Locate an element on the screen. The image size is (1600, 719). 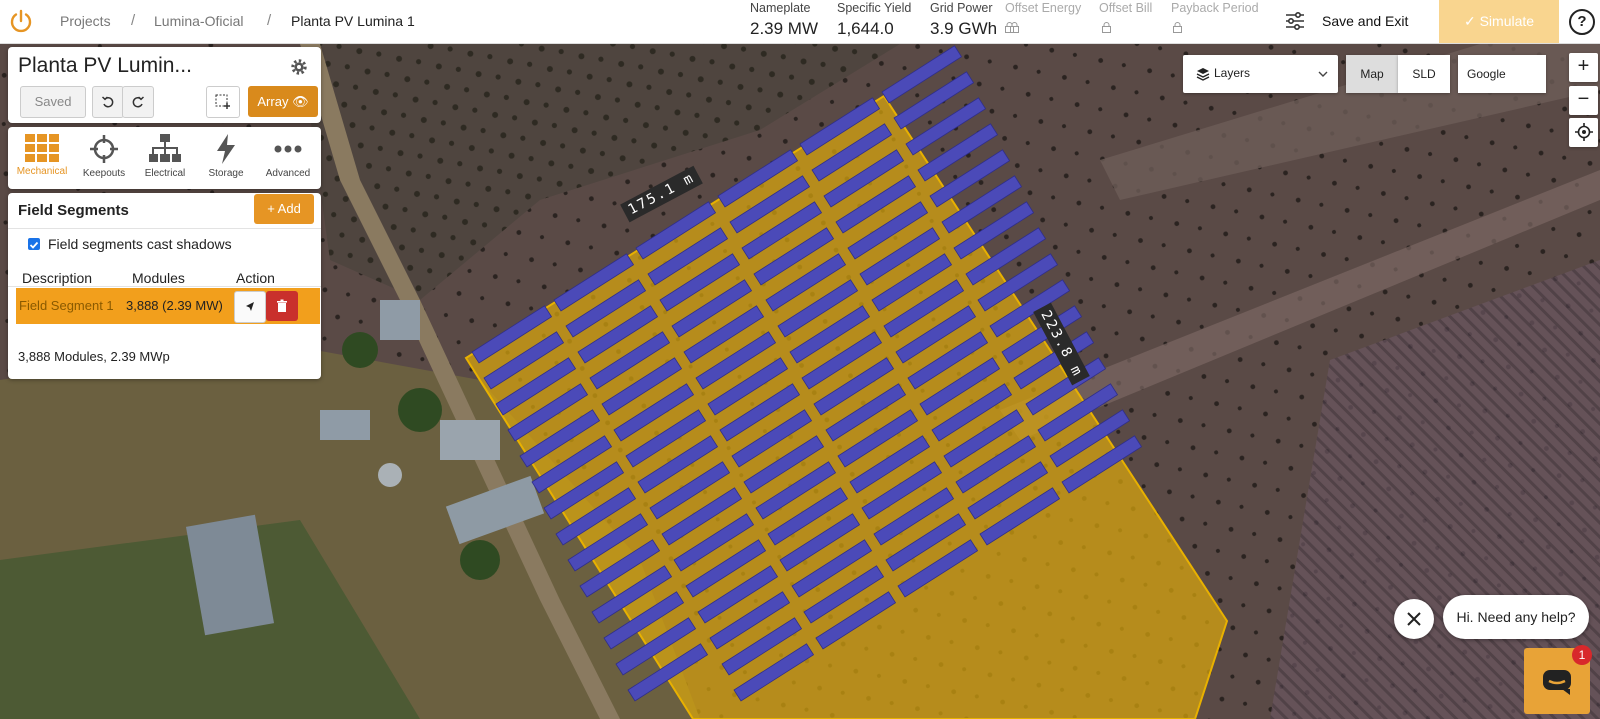
chevron-down-icon is located at coordinates (1323, 74).